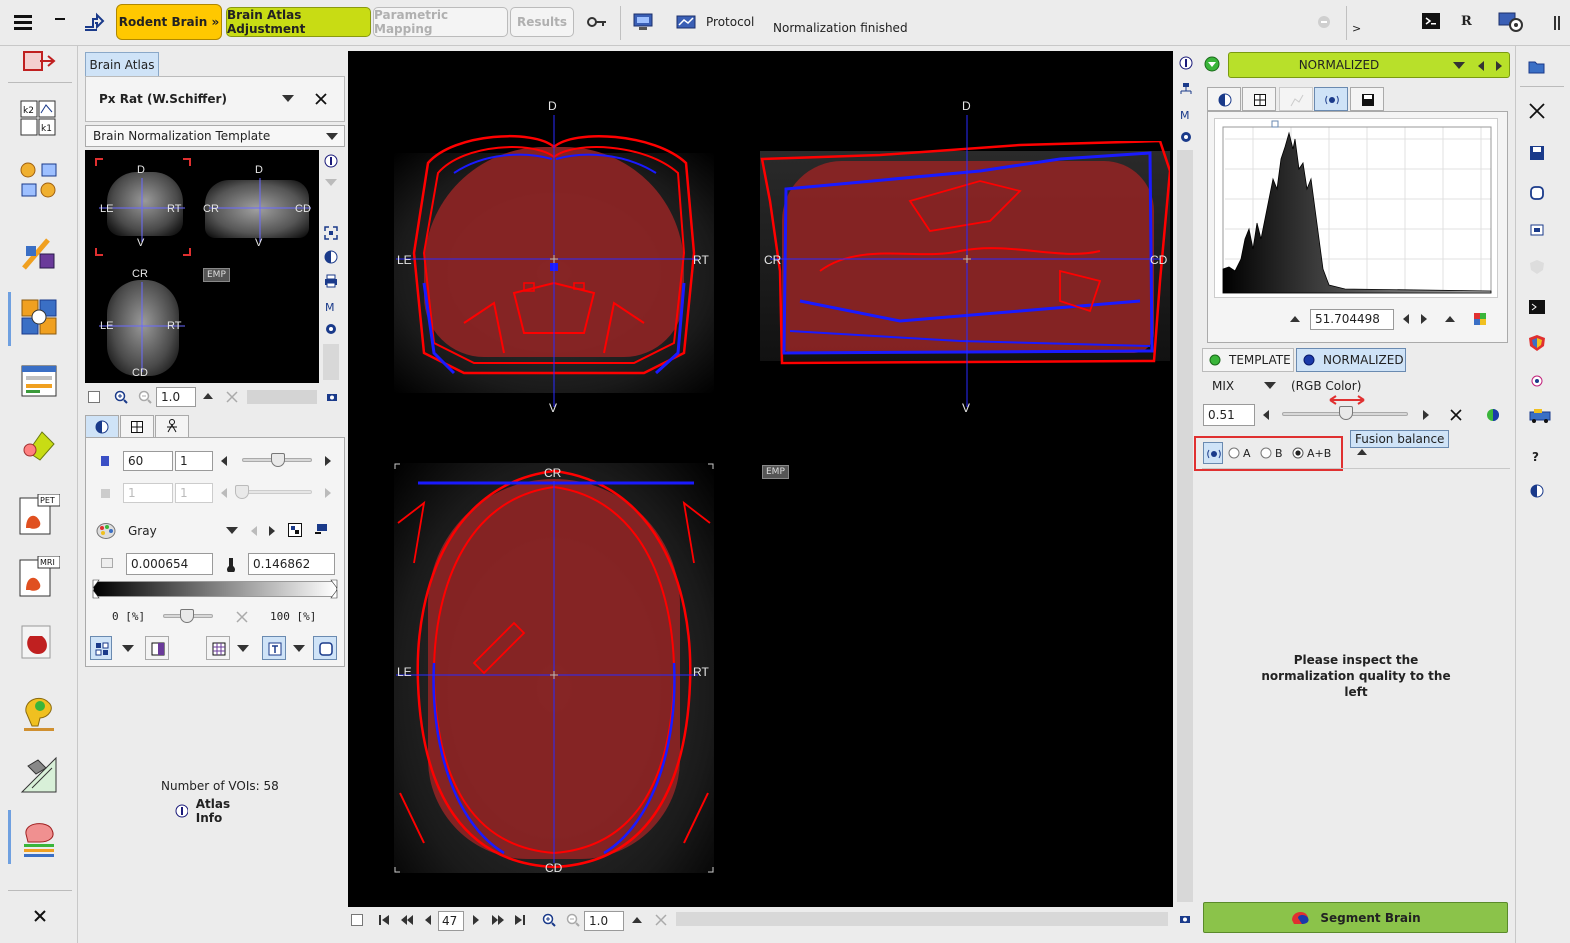 This screenshot has height=943, width=1570. What do you see at coordinates (40, 382) in the screenshot?
I see `sidebar-item-table` at bounding box center [40, 382].